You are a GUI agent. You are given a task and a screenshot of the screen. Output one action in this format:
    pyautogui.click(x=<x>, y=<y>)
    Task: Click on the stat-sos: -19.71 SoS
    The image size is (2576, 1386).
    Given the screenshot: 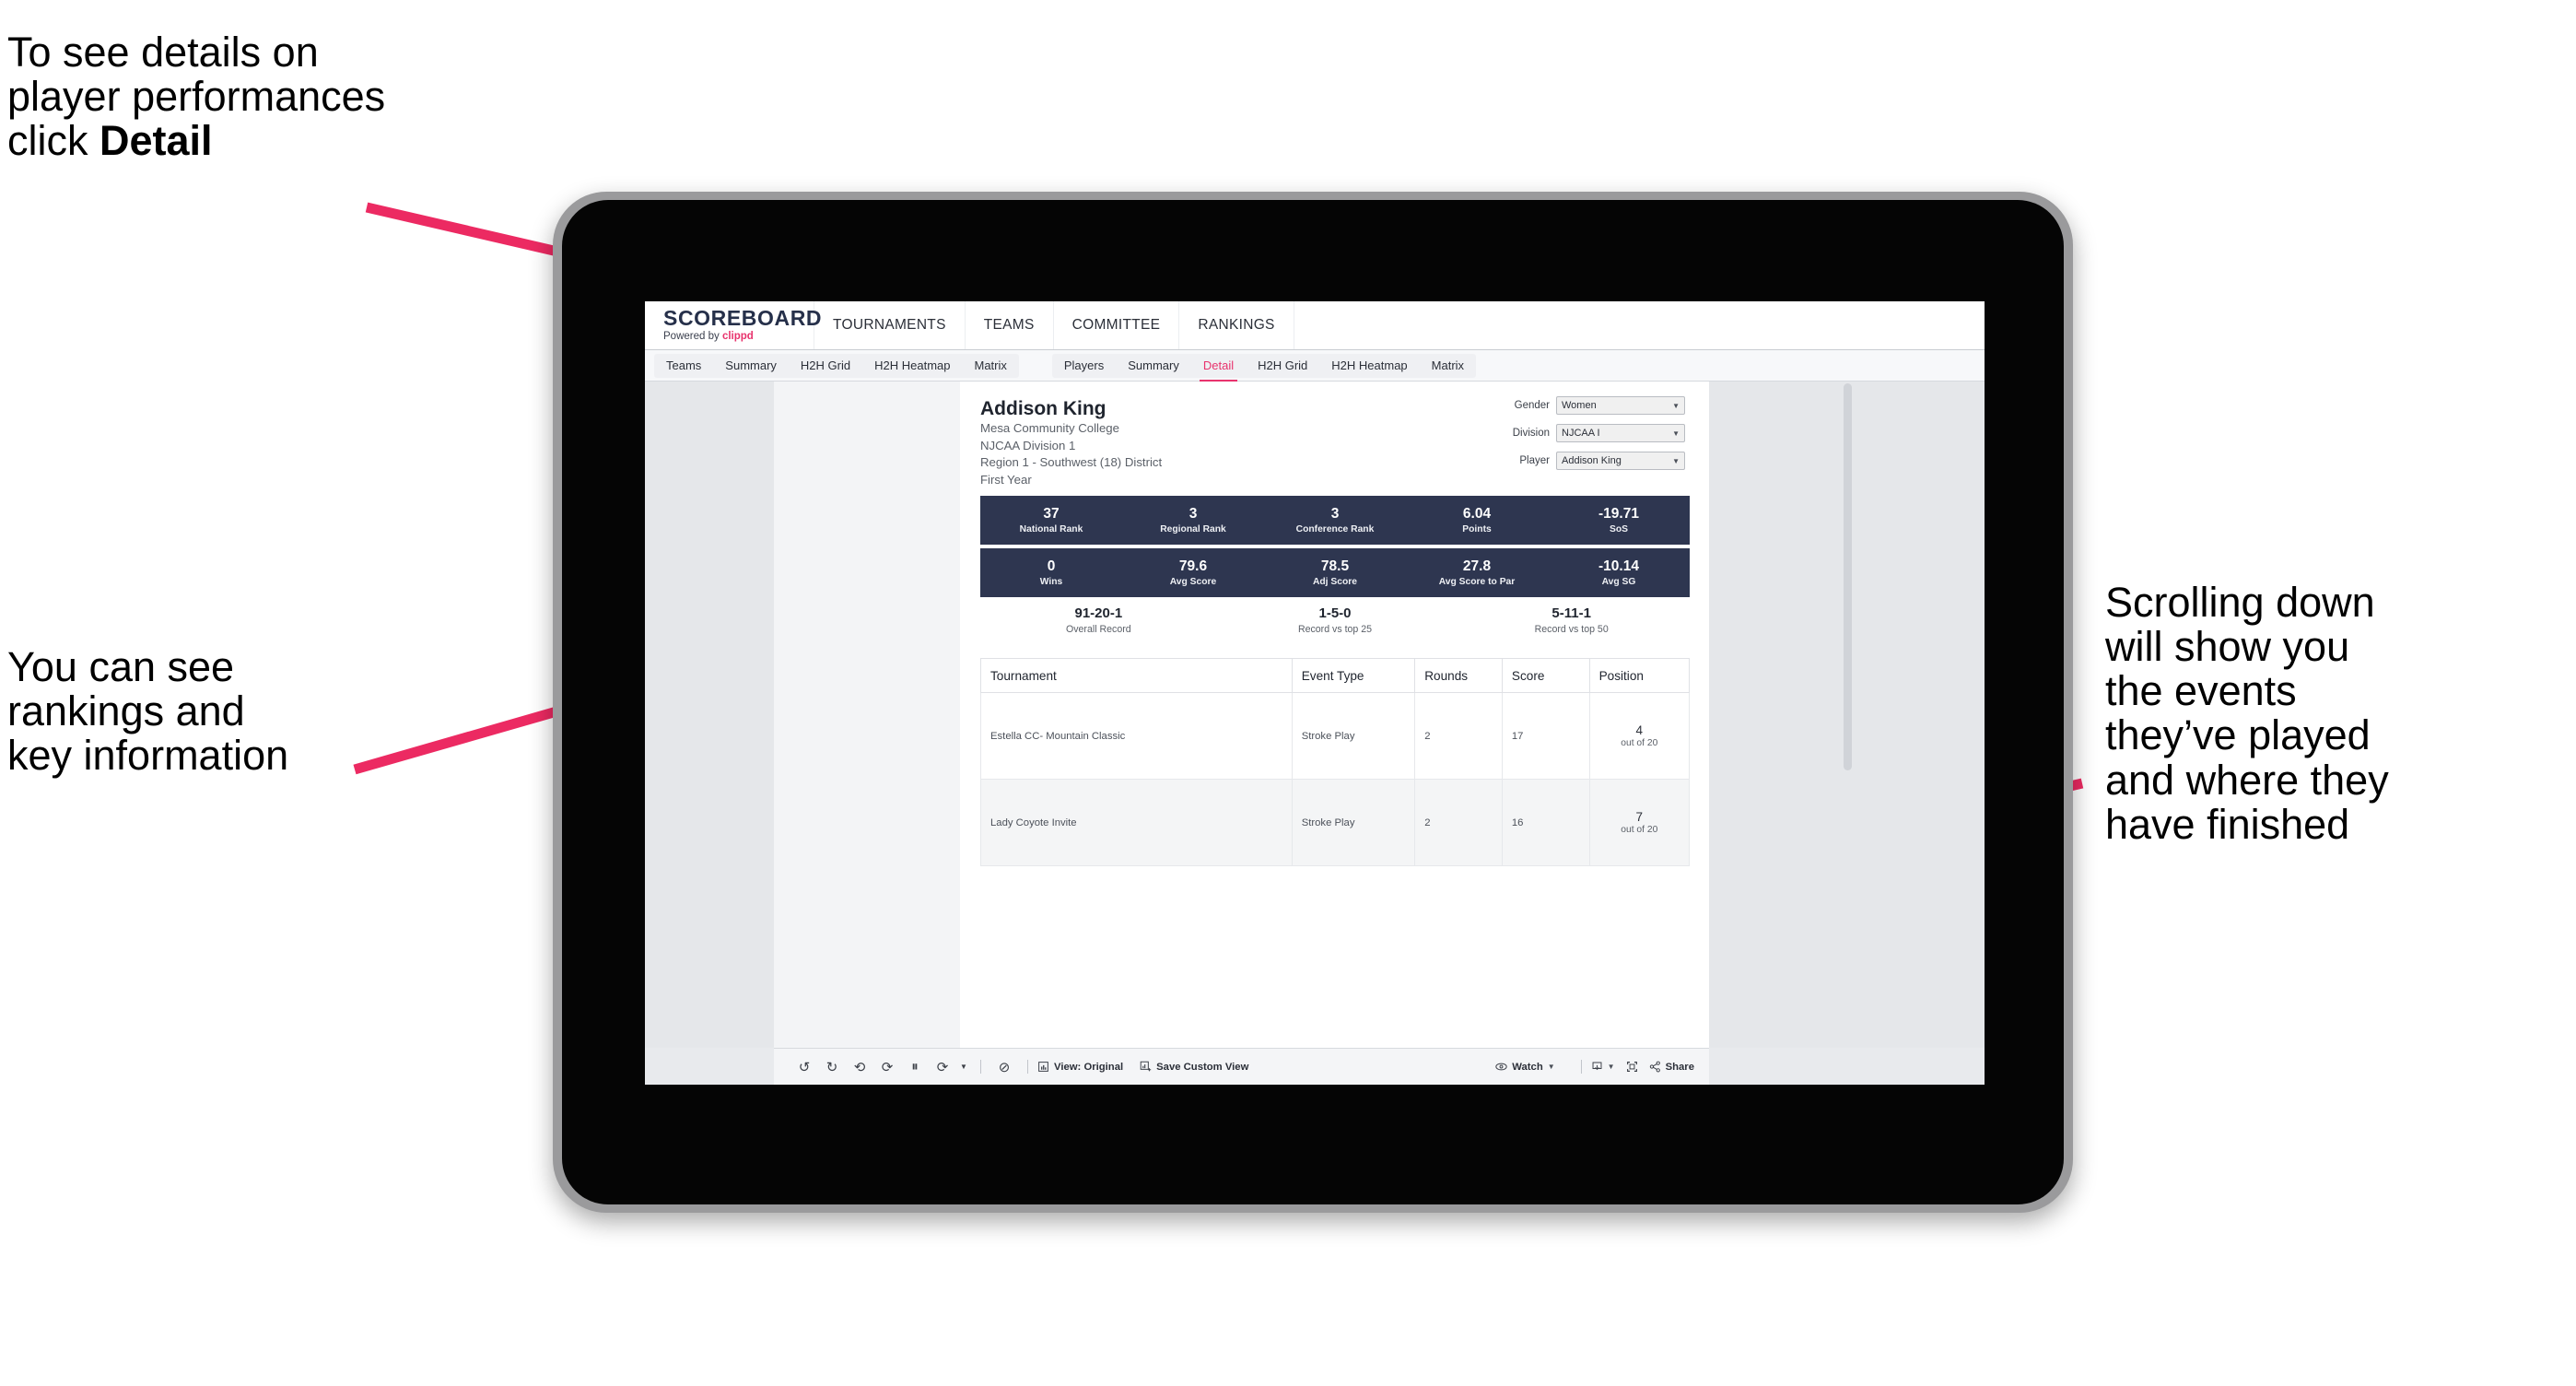 What is the action you would take?
    pyautogui.click(x=1619, y=520)
    